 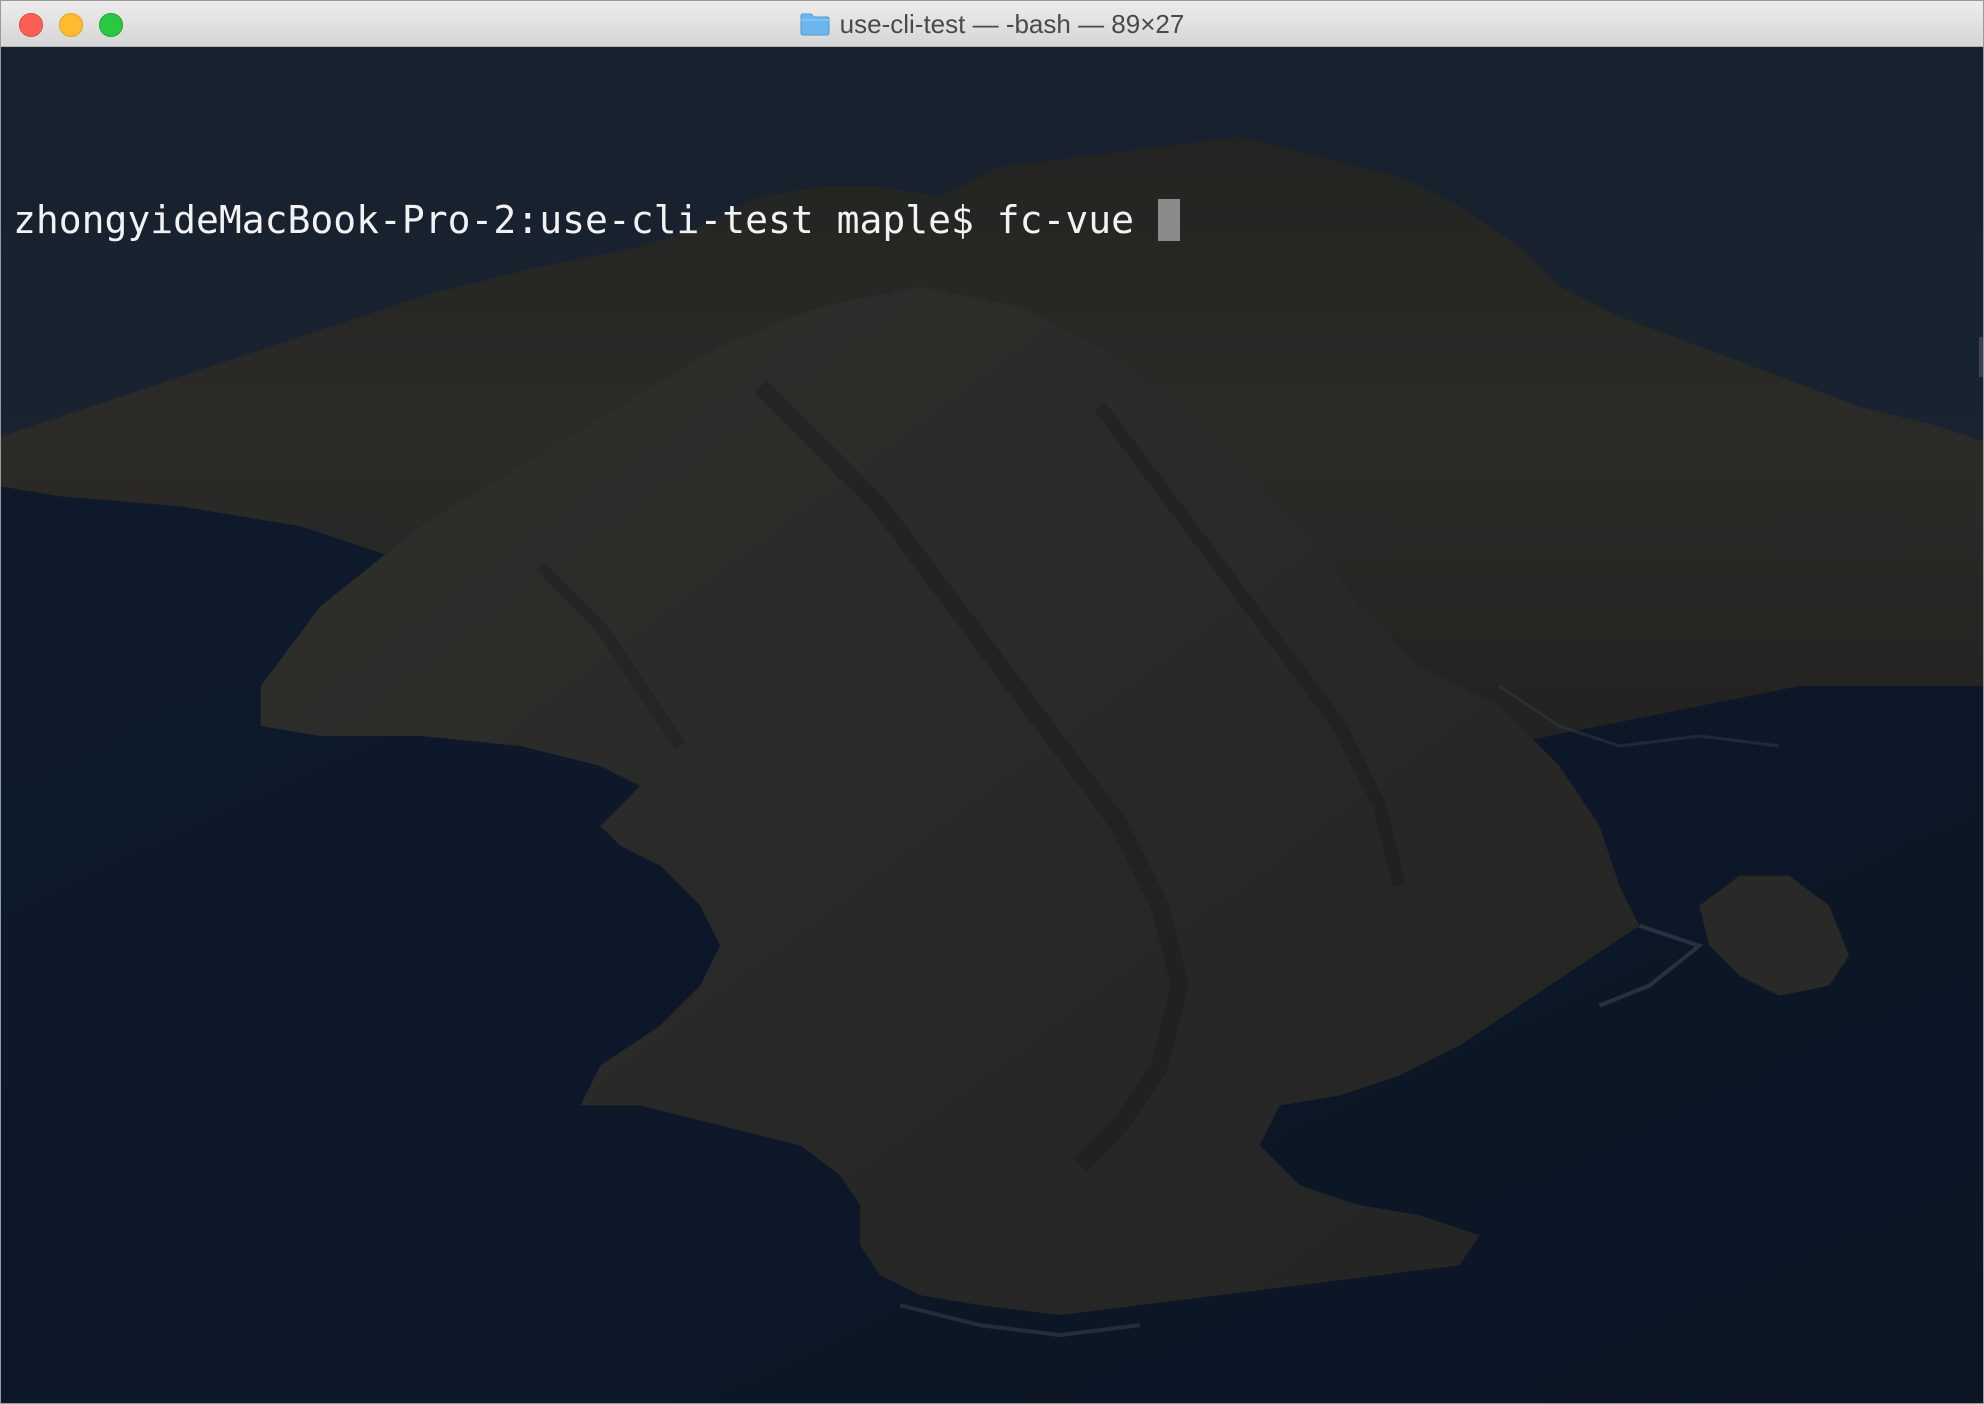 What do you see at coordinates (1065, 220) in the screenshot?
I see `terminal-command: fc-vue` at bounding box center [1065, 220].